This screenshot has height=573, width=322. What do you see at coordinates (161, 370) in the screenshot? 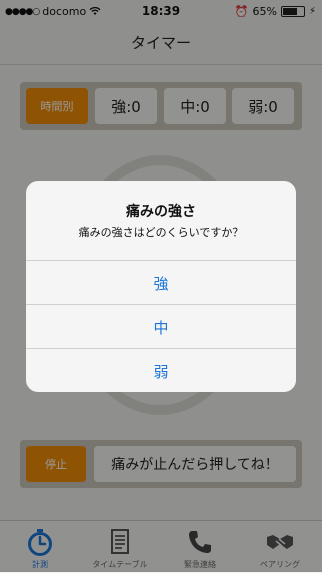
I see `option-weak-button: 弱` at bounding box center [161, 370].